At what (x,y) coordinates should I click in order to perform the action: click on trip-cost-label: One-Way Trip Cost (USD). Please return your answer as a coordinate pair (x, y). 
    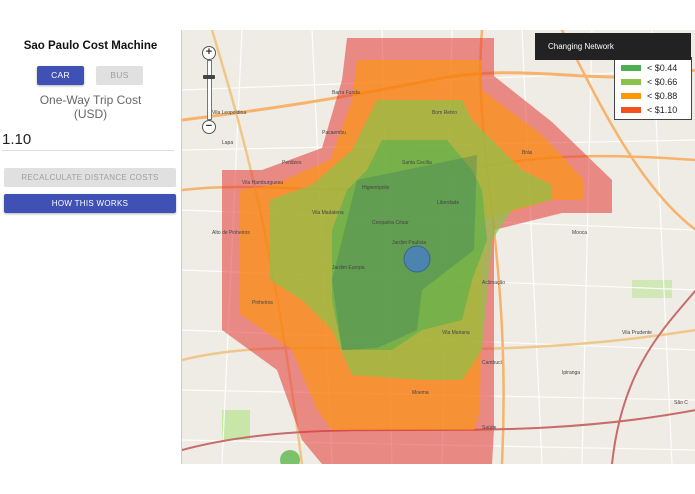
    Looking at the image, I should click on (90, 107).